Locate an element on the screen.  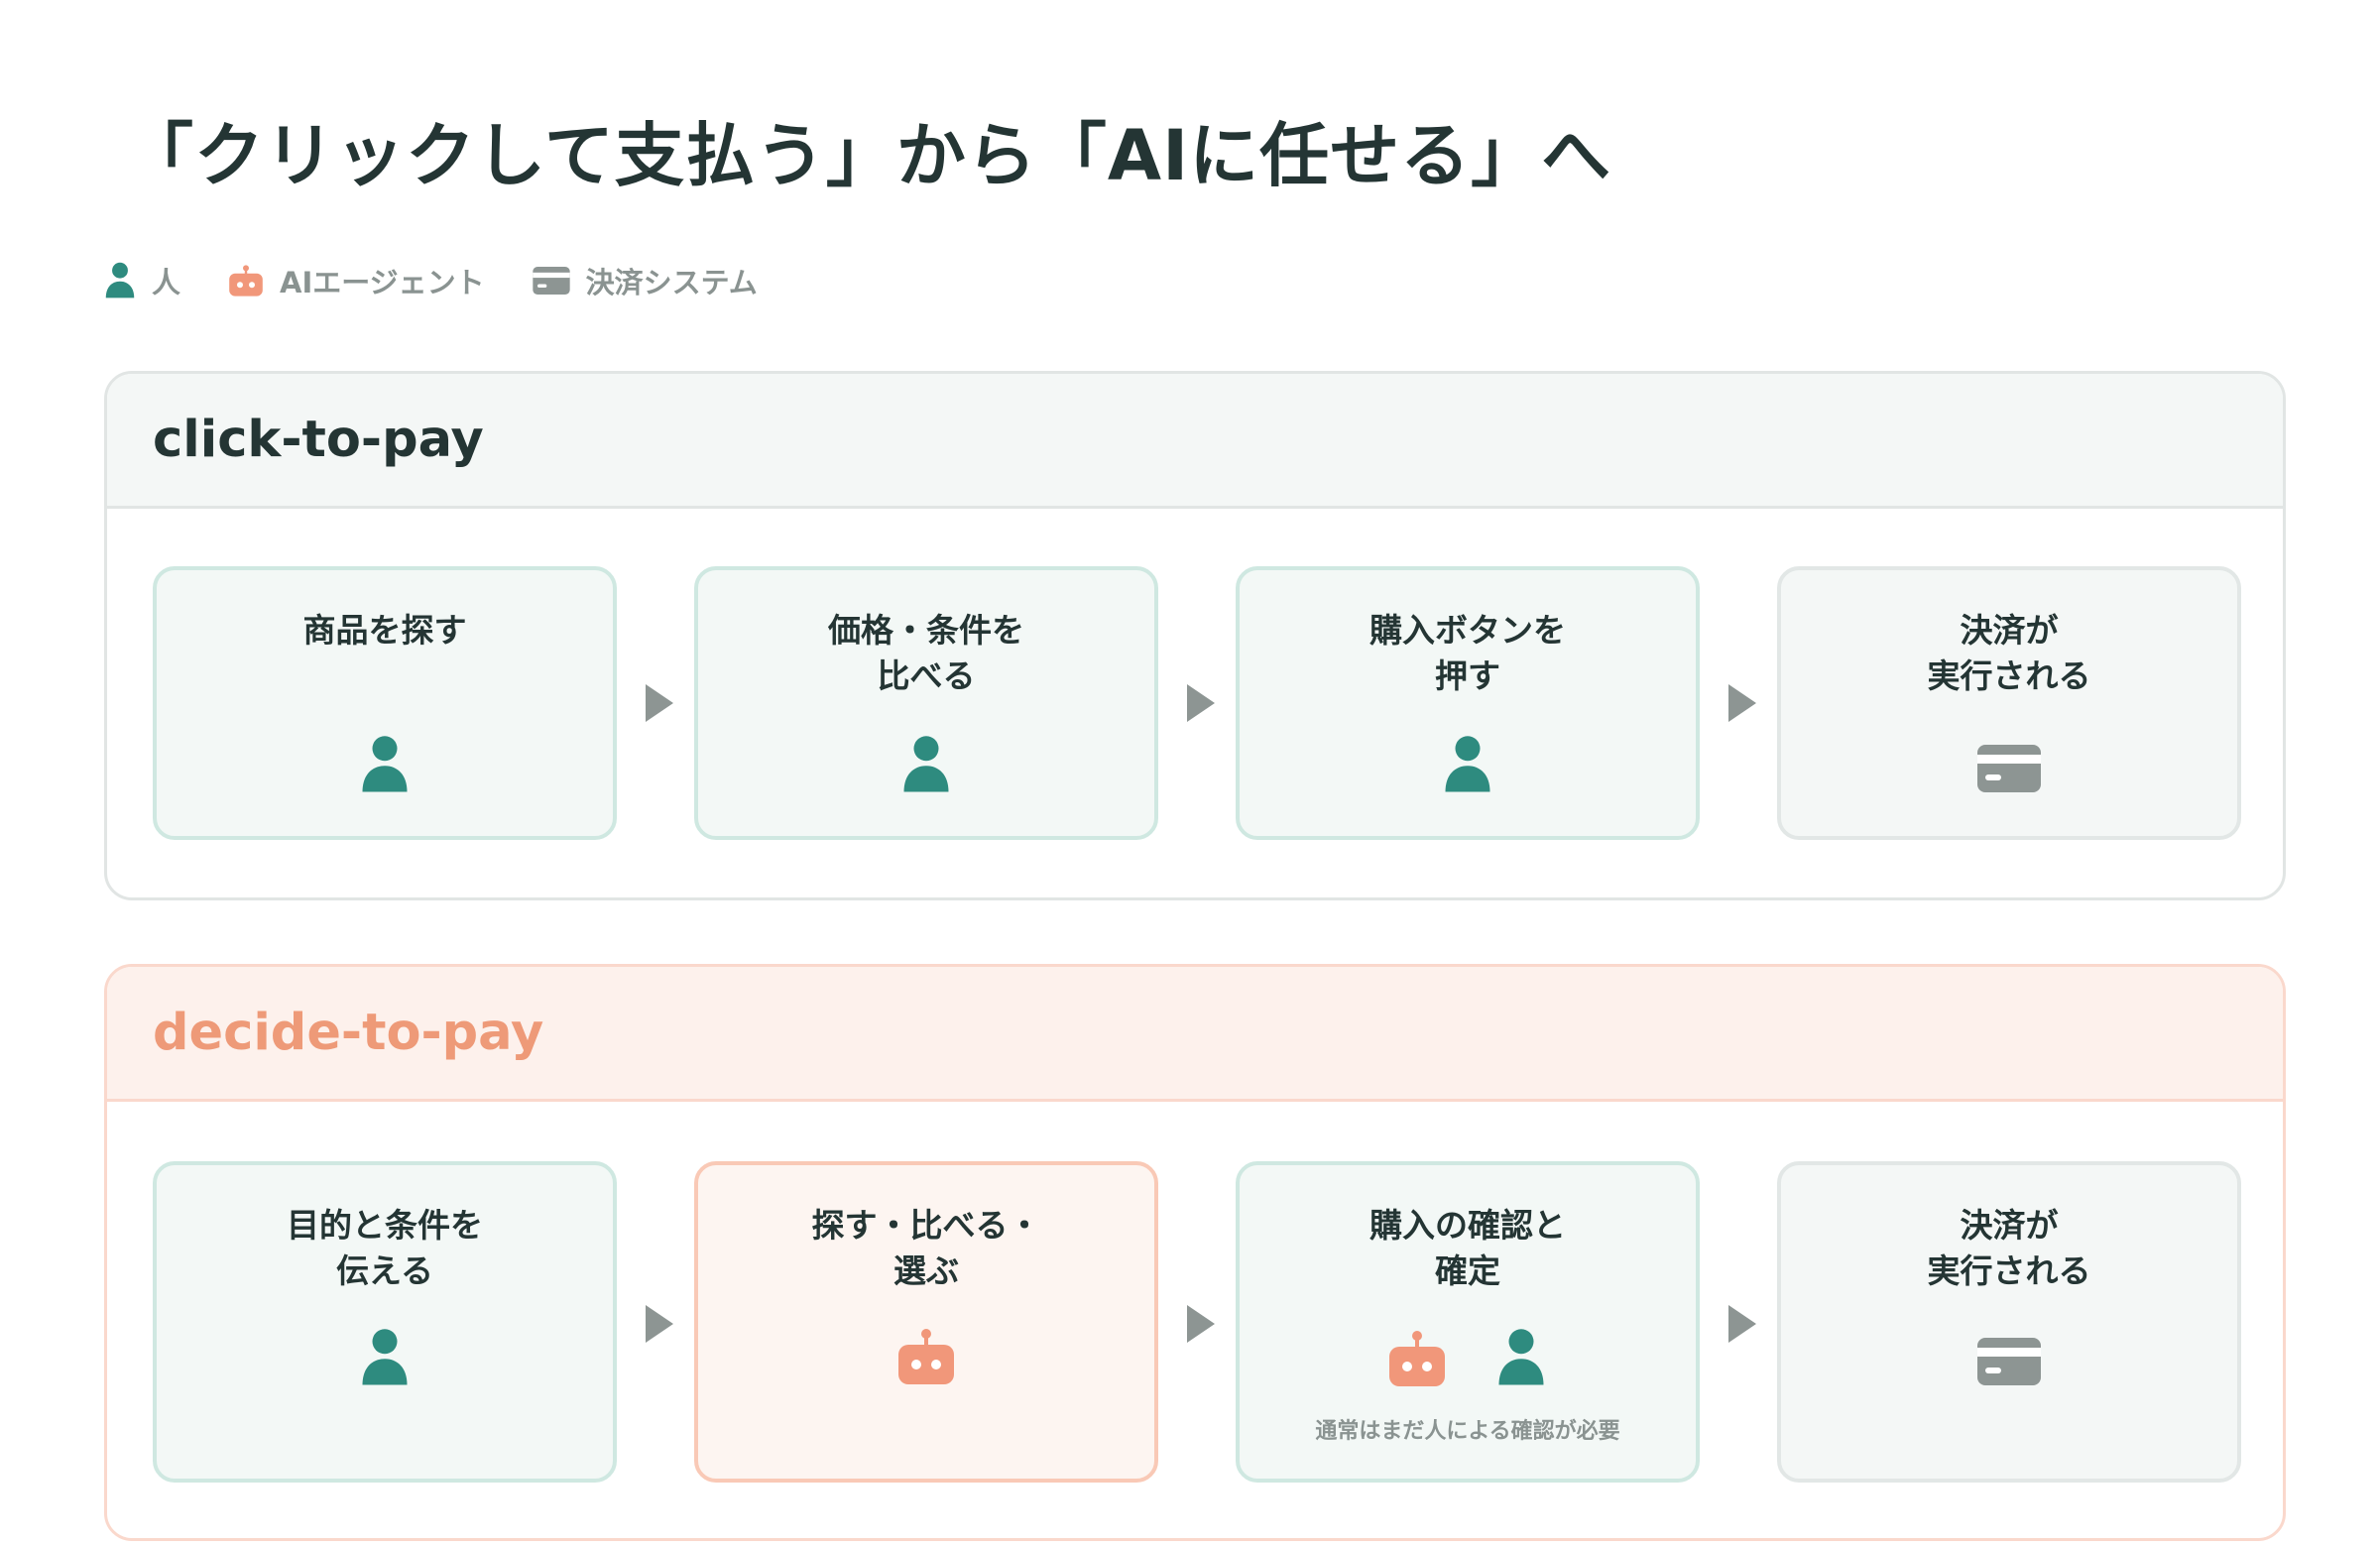
page-title: 「クリックして支払う」から「AIに任せる」へ is located at coordinates (868, 155).